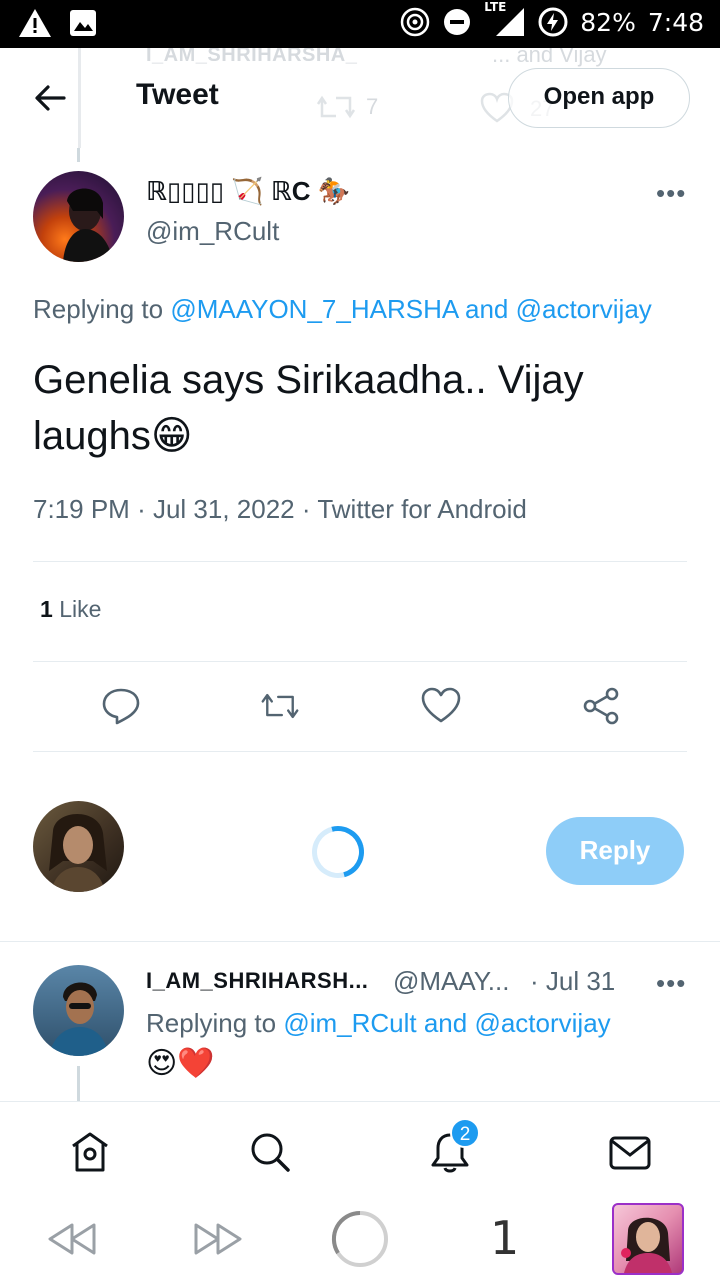 The width and height of the screenshot is (720, 1280). I want to click on dnd-icon, so click(457, 22).